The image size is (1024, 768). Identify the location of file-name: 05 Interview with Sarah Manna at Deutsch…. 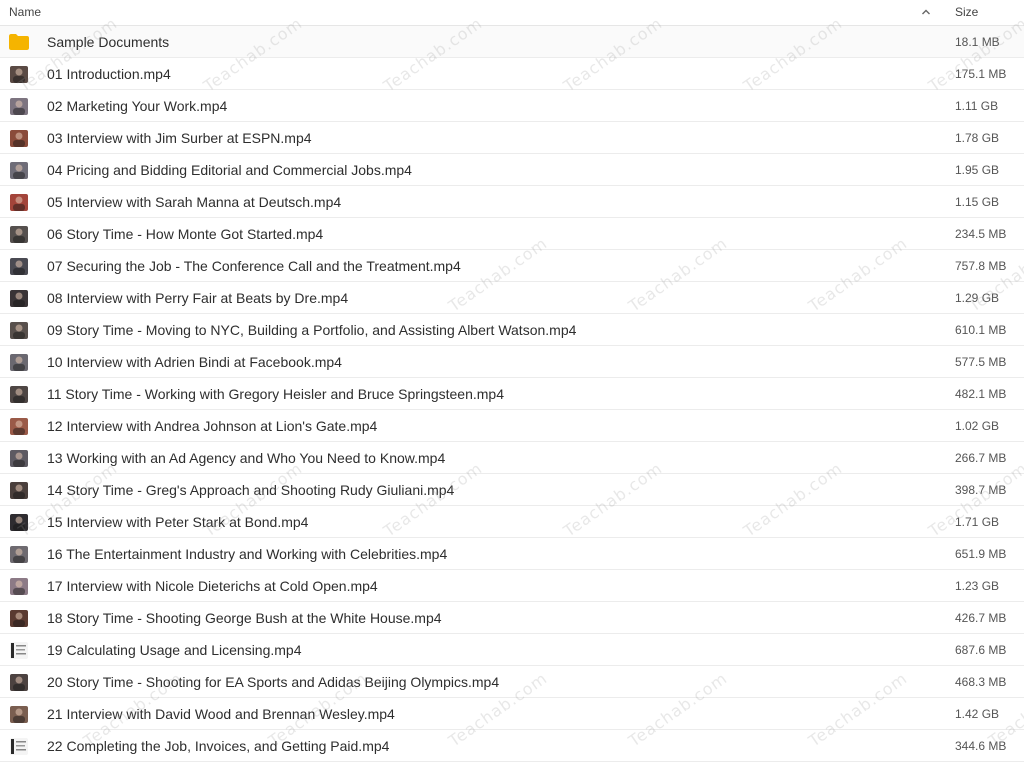
(194, 202).